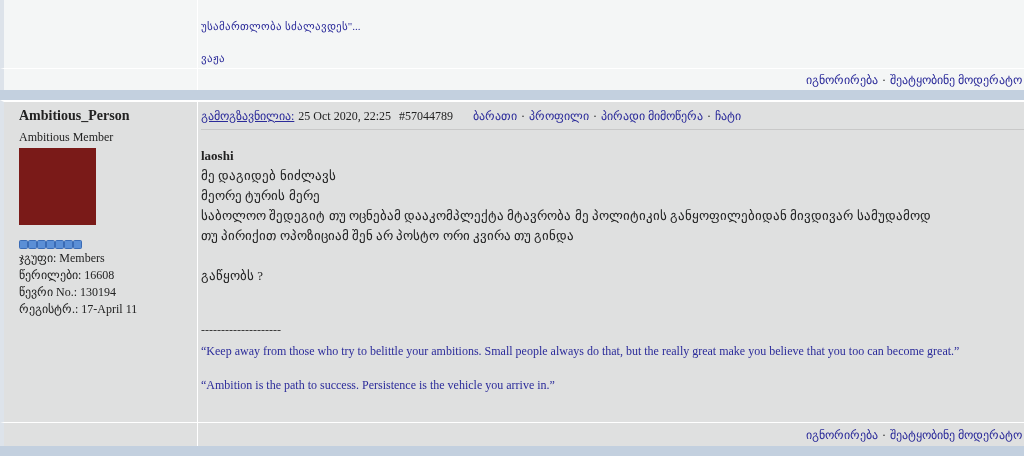 This screenshot has height=456, width=1024. What do you see at coordinates (67, 275) in the screenshot?
I see `author-stat: წერილები: 16608` at bounding box center [67, 275].